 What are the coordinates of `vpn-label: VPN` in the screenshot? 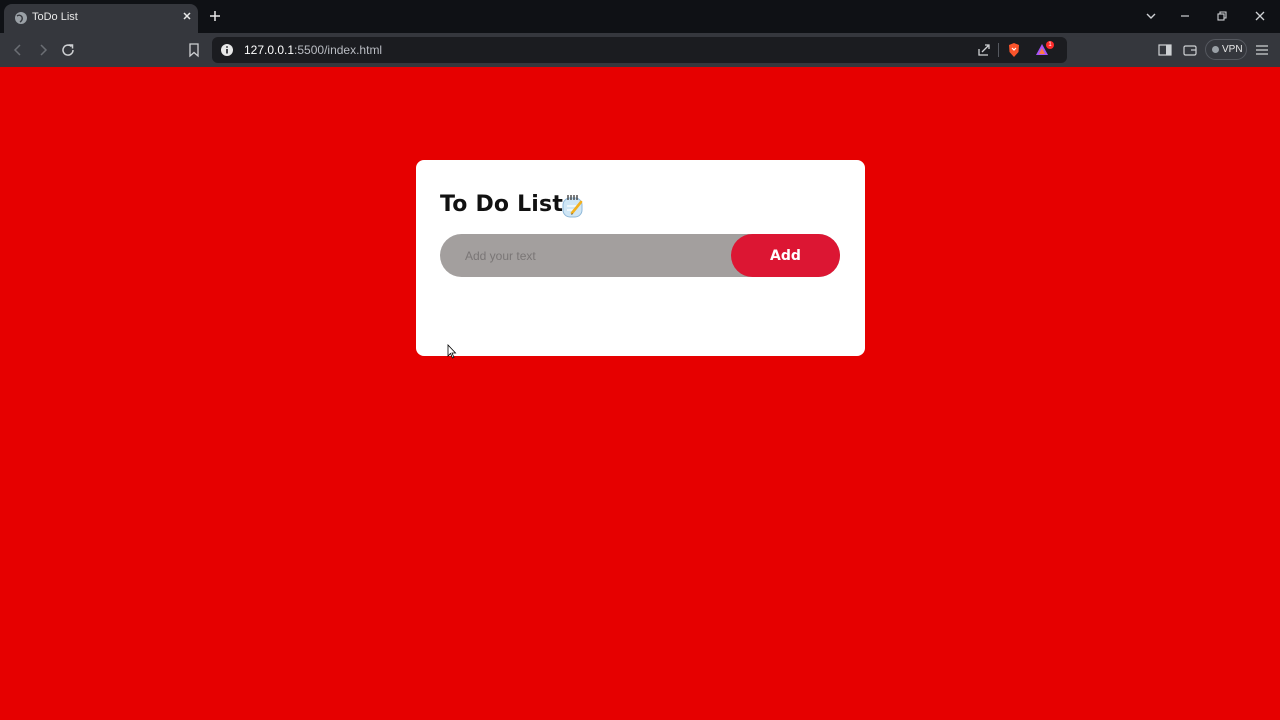 It's located at (1232, 49).